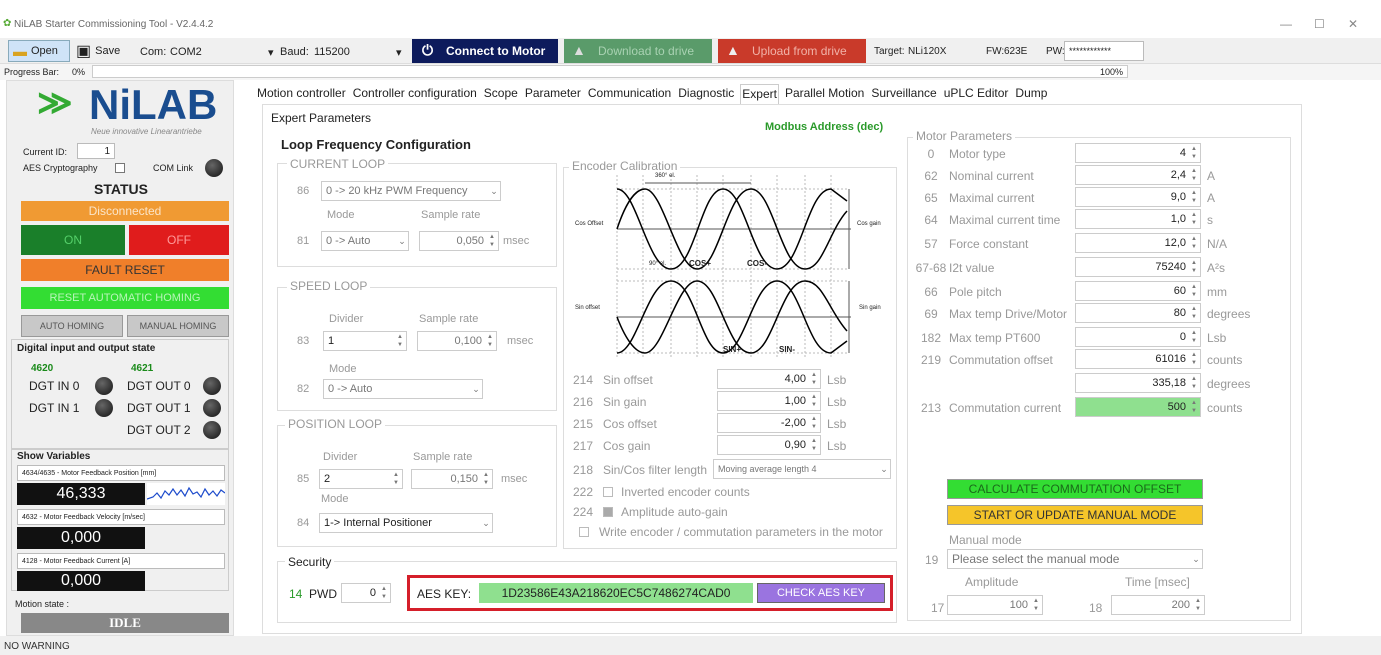 This screenshot has width=1381, height=655. Describe the element at coordinates (153, 104) in the screenshot. I see `logo-text: NiLAB` at that location.